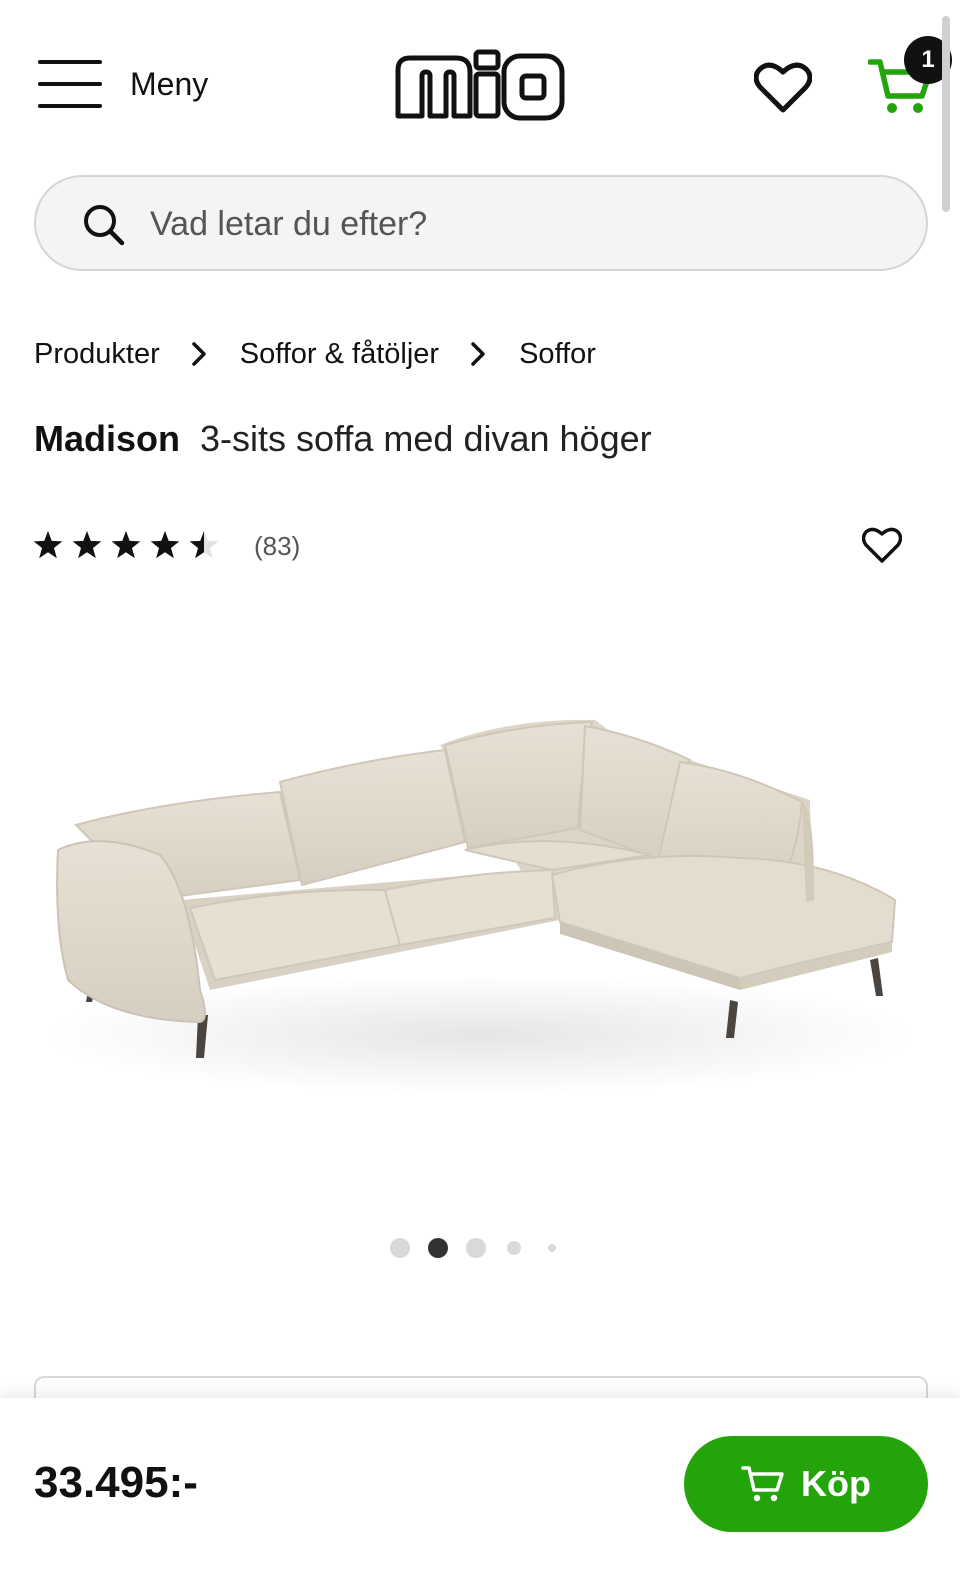 The height and width of the screenshot is (1584, 960). Describe the element at coordinates (277, 545) in the screenshot. I see `review-count: (83)` at that location.